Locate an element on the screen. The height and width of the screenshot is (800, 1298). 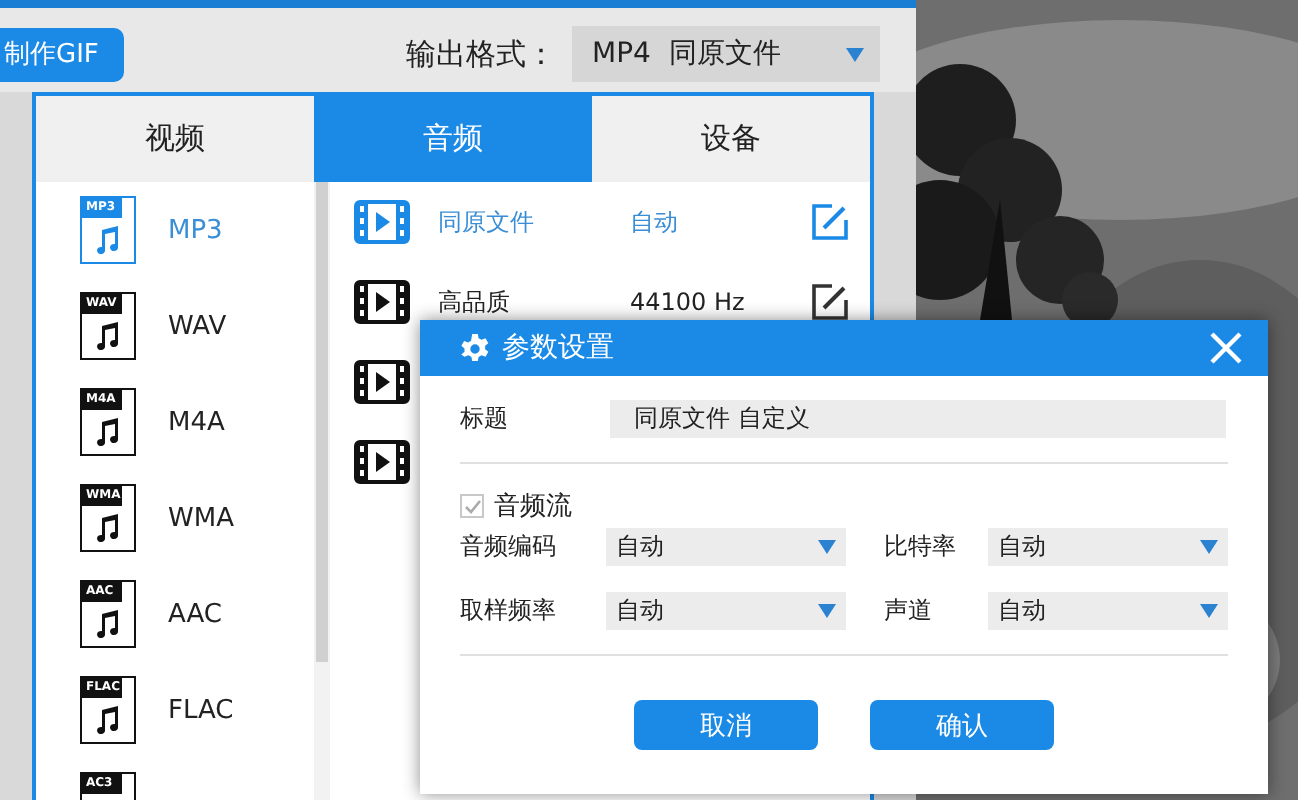
field-label: 比特率 is located at coordinates (921, 547).